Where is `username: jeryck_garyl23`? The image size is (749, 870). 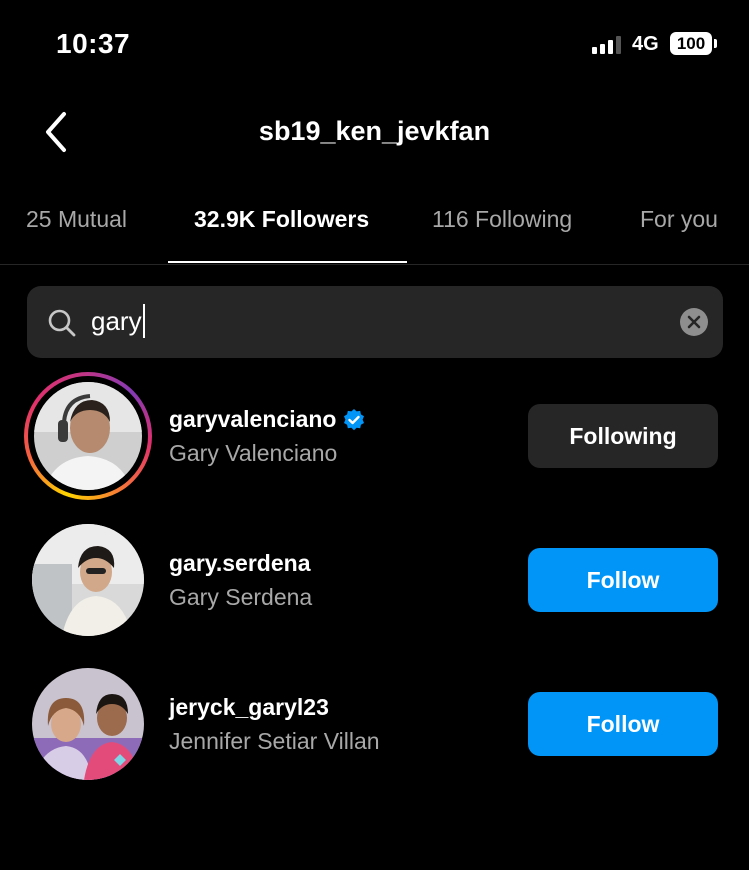 username: jeryck_garyl23 is located at coordinates (249, 707).